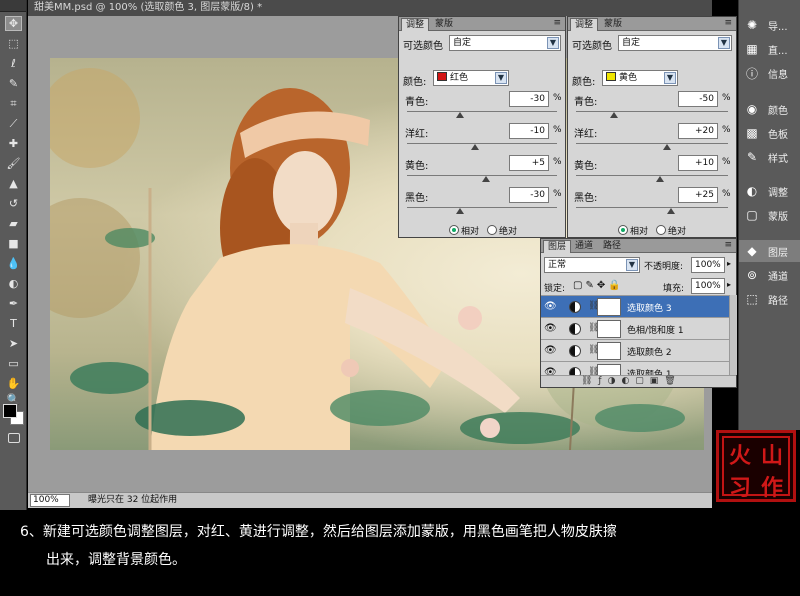 This screenshot has width=800, height=596. I want to click on dock-item: ✎ 样式, so click(769, 157).